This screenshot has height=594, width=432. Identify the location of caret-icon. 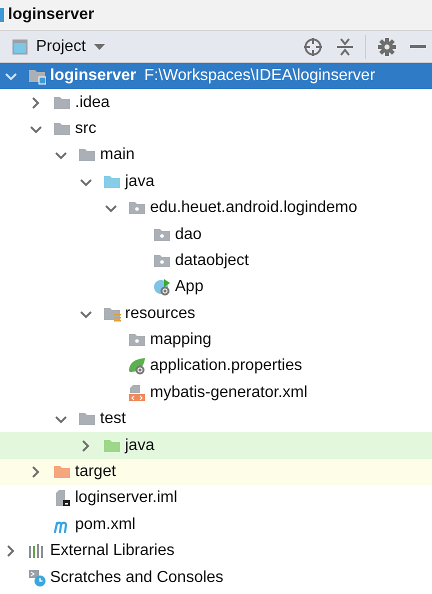
(99, 47).